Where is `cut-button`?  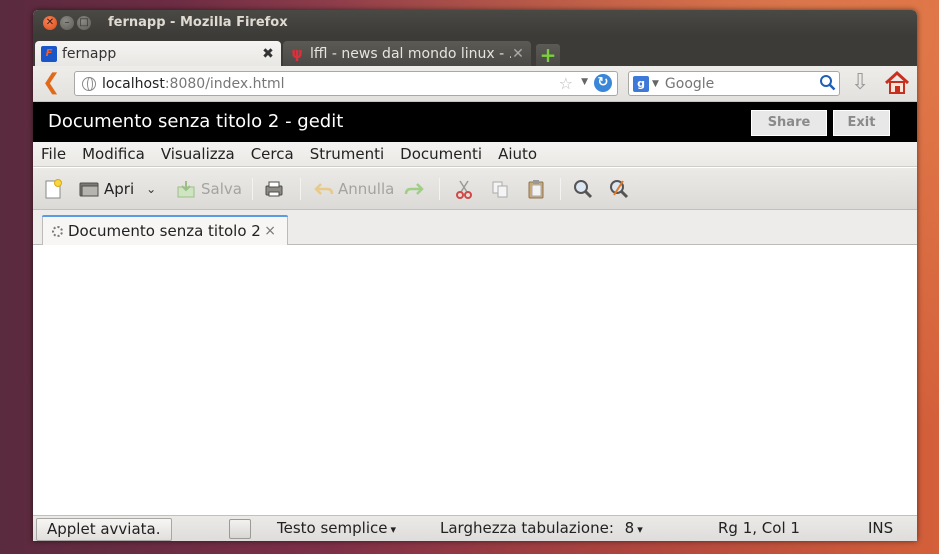 cut-button is located at coordinates (464, 189).